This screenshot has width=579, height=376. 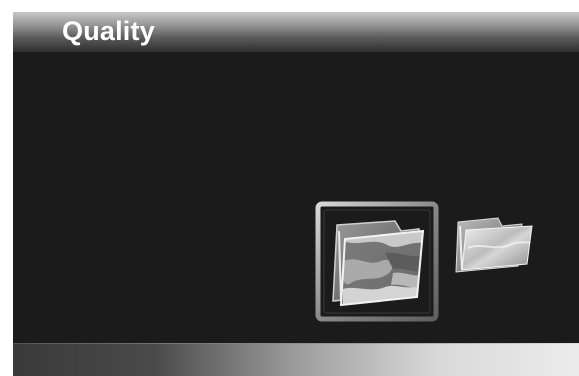 I want to click on footer-bar, so click(x=296, y=359).